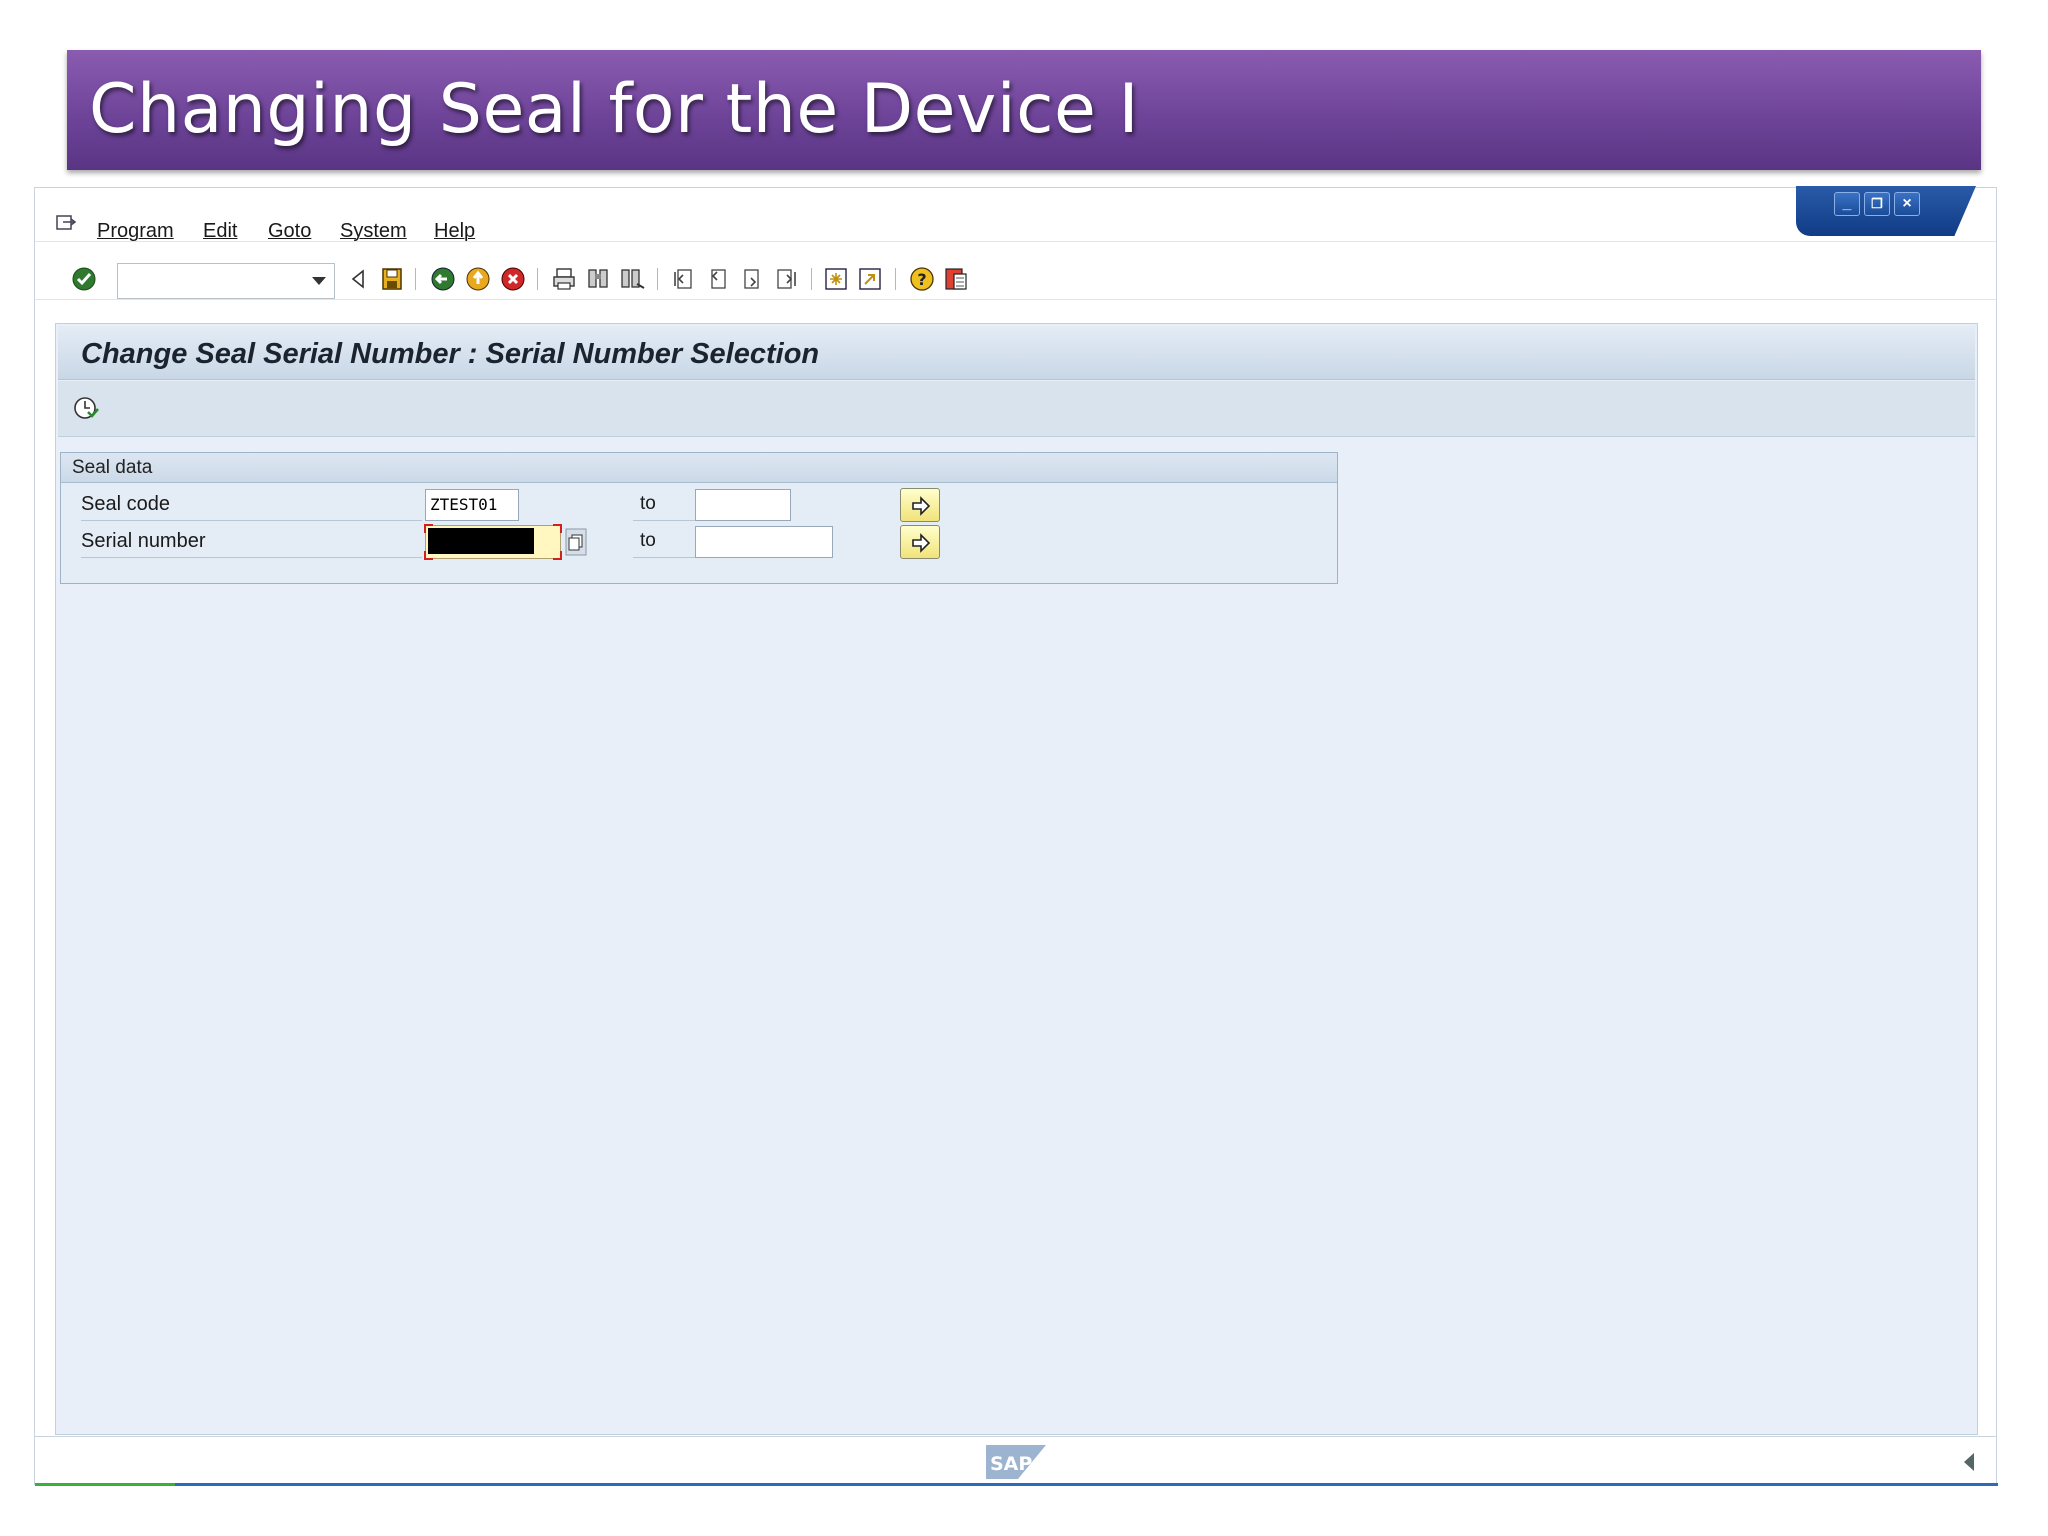  Describe the element at coordinates (836, 279) in the screenshot. I see `create-session-icon` at that location.